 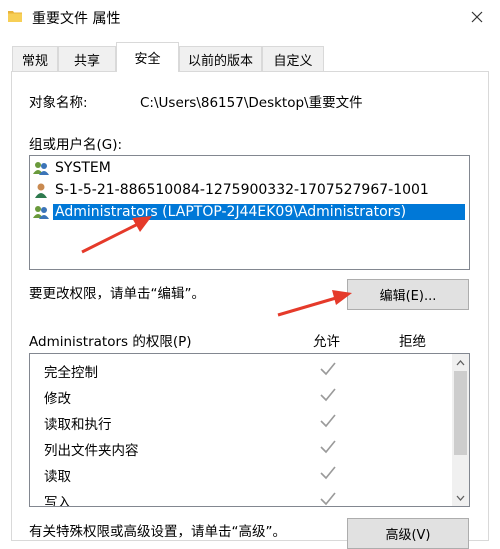 I want to click on tab-general: 常规, so click(x=35, y=58).